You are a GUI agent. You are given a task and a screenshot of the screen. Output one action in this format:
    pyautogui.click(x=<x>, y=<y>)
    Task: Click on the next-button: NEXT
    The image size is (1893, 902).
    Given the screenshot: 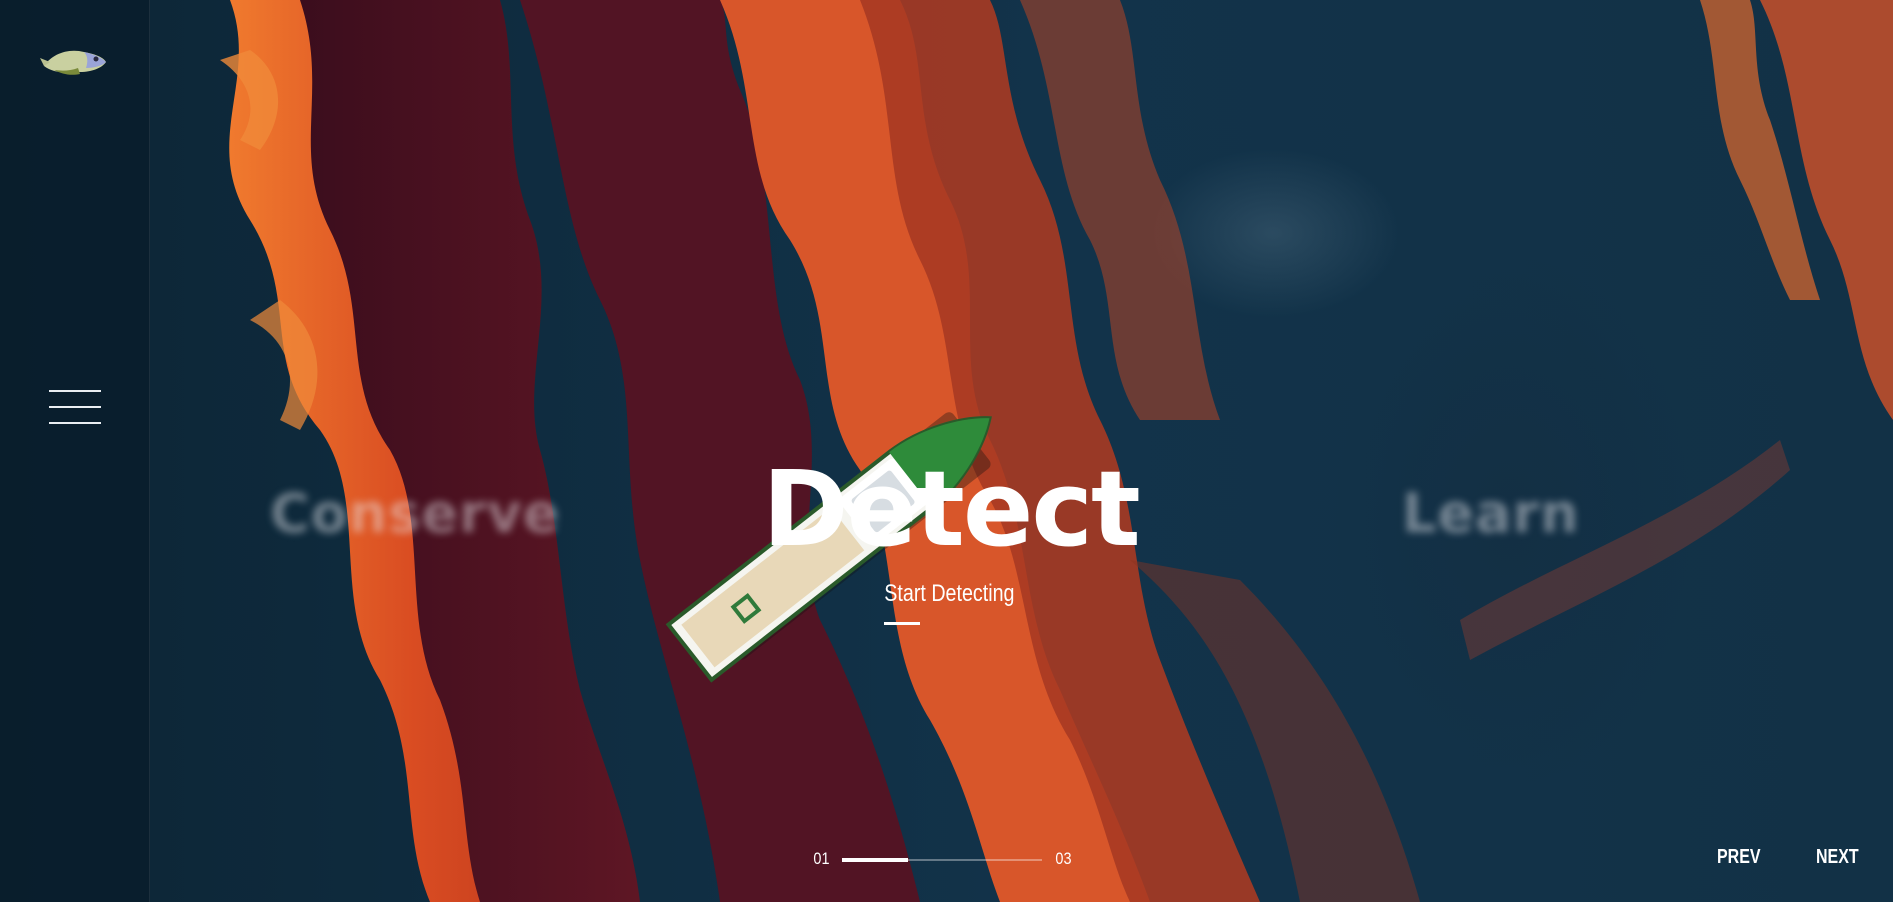 What is the action you would take?
    pyautogui.click(x=1837, y=857)
    